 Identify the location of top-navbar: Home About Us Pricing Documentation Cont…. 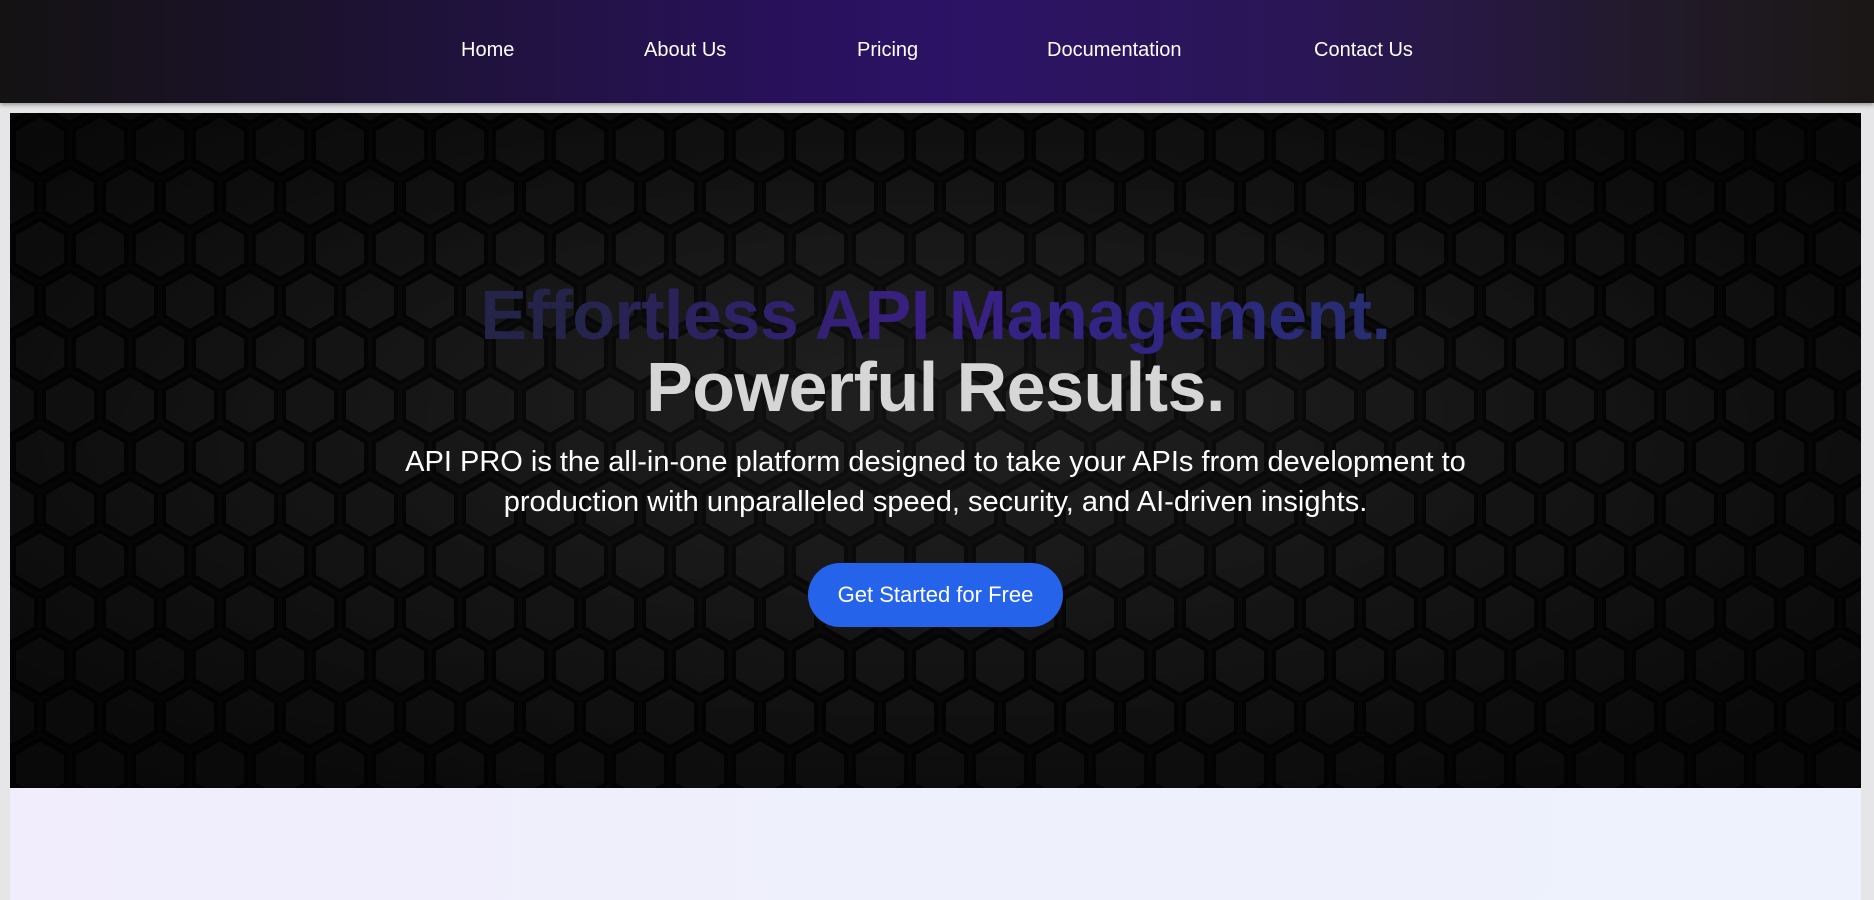
(937, 51).